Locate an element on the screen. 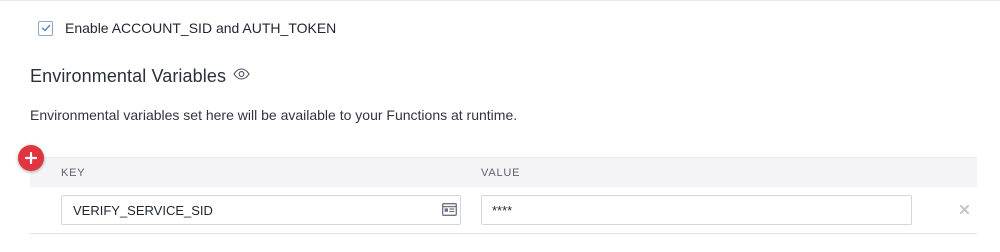 This screenshot has height=252, width=1000. add-variable-button is located at coordinates (31, 158).